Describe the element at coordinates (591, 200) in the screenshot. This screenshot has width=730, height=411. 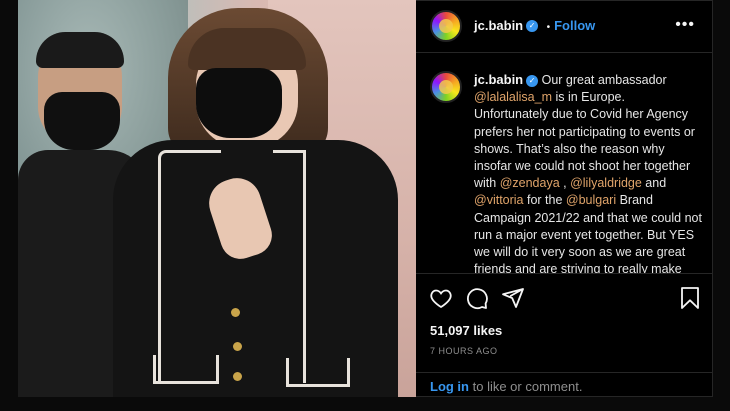
I see `caption-mention-link: @bulgari` at that location.